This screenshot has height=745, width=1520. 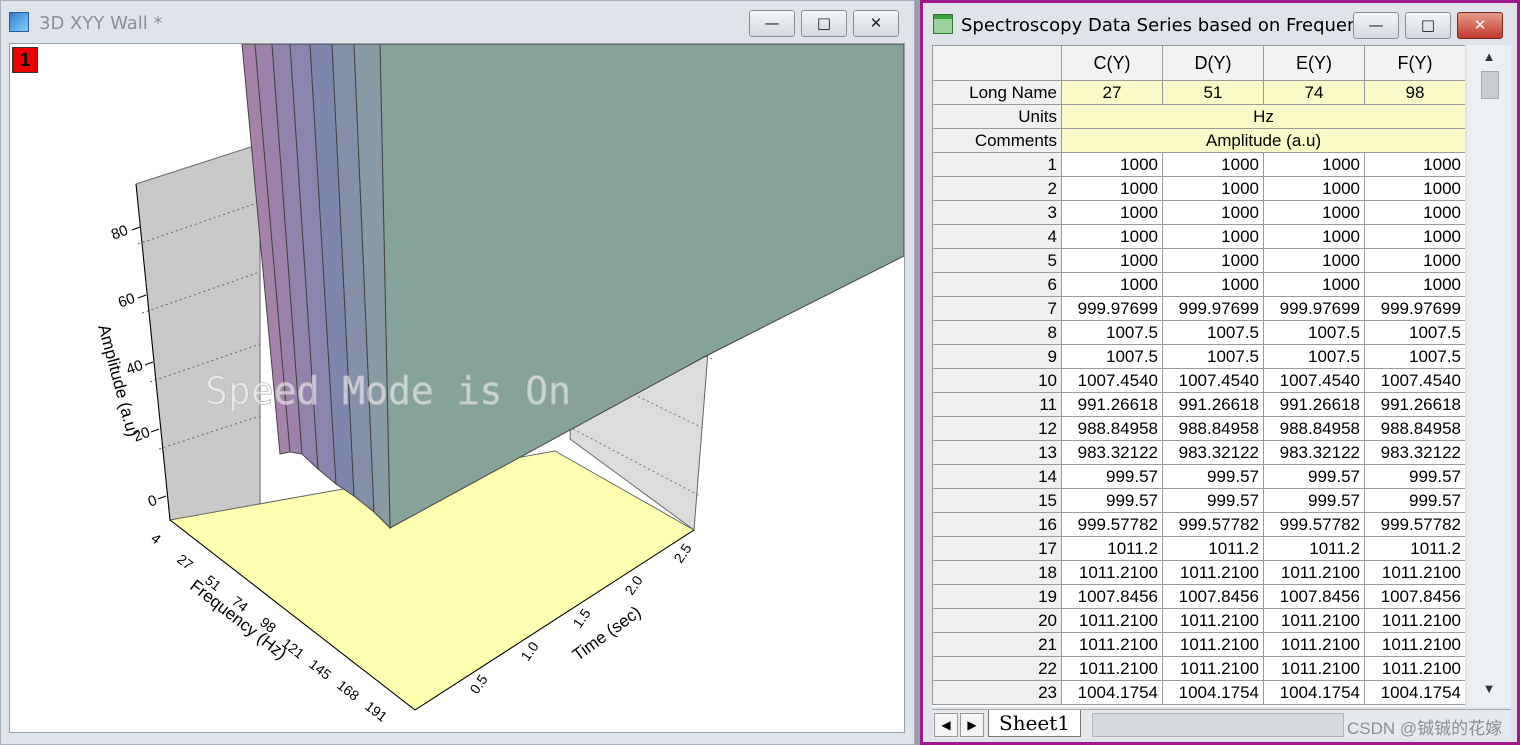 What do you see at coordinates (997, 236) in the screenshot?
I see `row-number: 4` at bounding box center [997, 236].